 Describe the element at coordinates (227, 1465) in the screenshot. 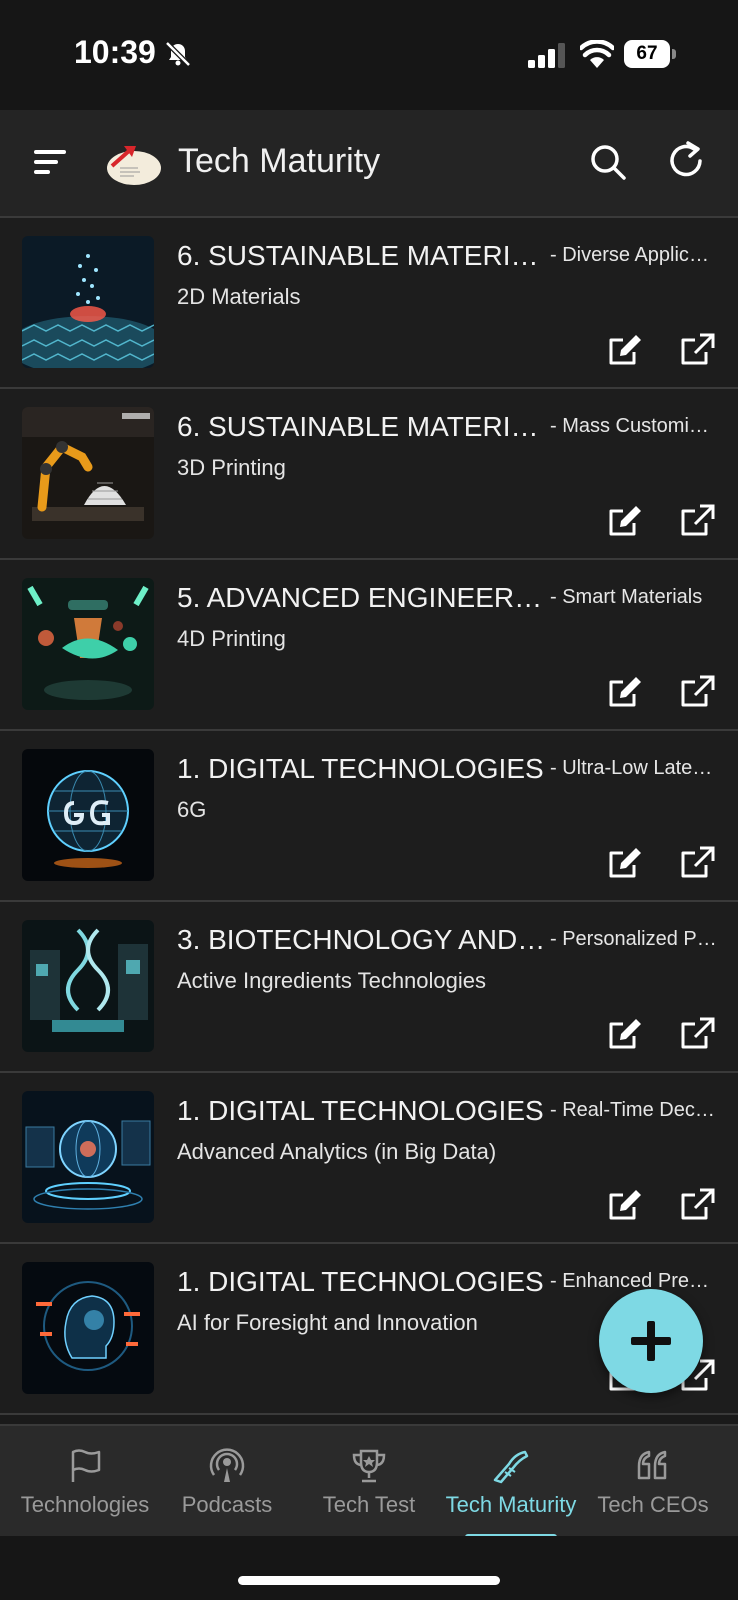

I see `podcast-icon` at that location.